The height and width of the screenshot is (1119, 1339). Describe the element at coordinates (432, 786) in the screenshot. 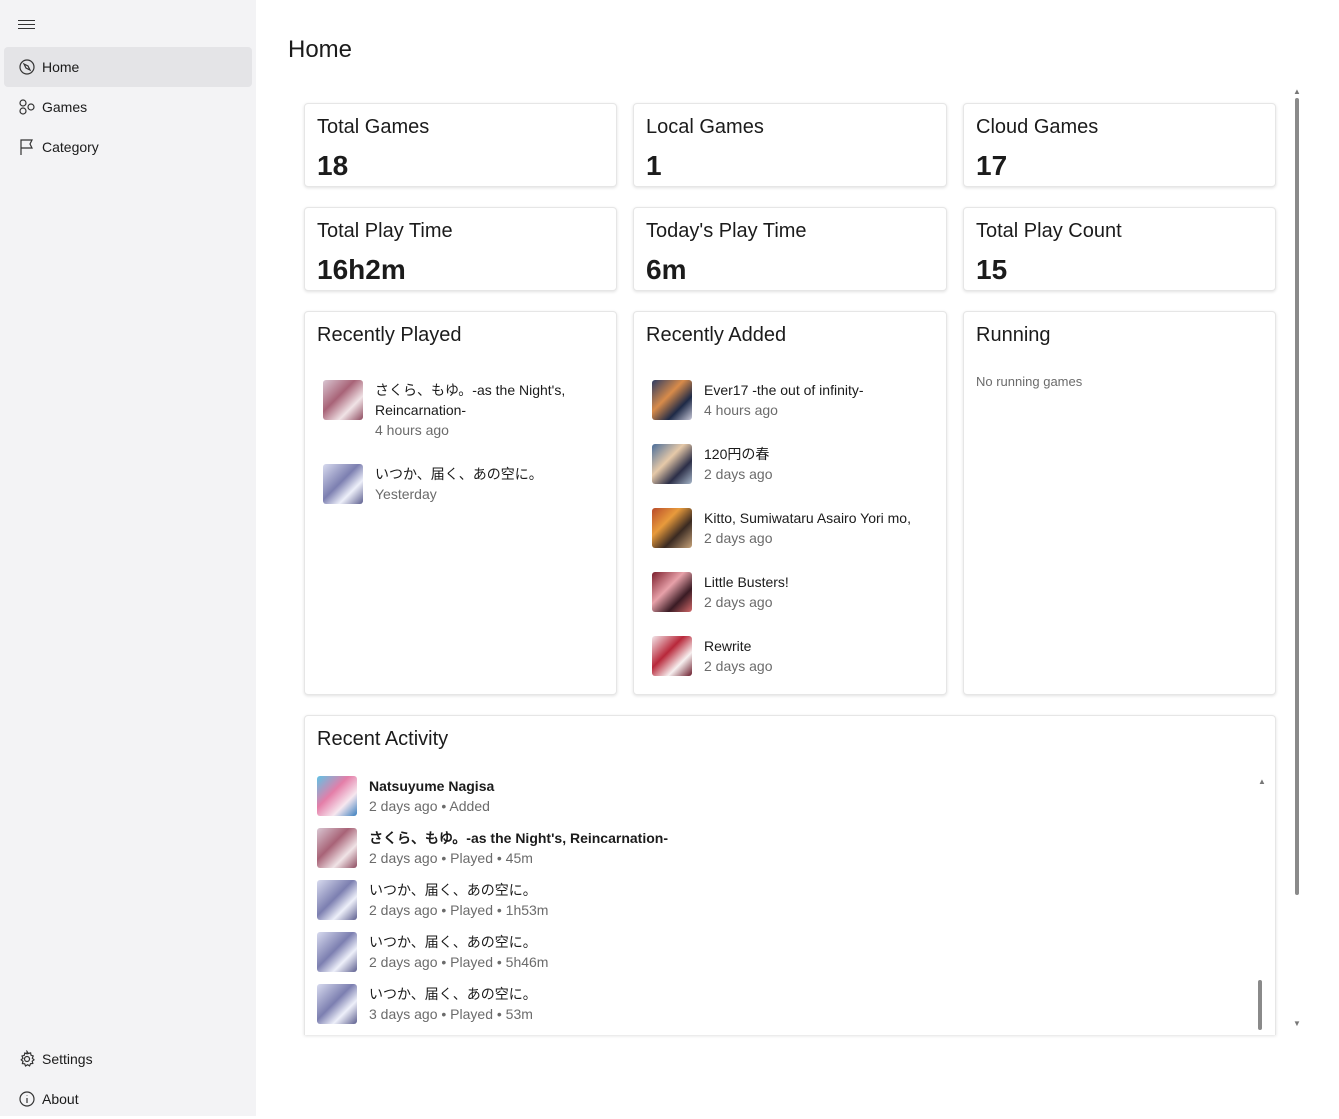

I see `activity-title: Natsuyume Nagisa` at that location.